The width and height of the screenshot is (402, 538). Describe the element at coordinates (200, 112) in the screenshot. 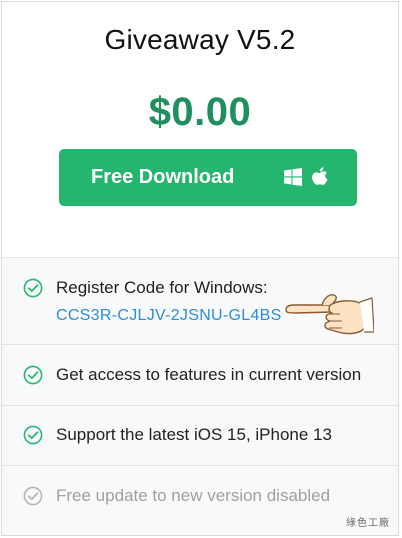

I see `product-price: $0.00` at that location.